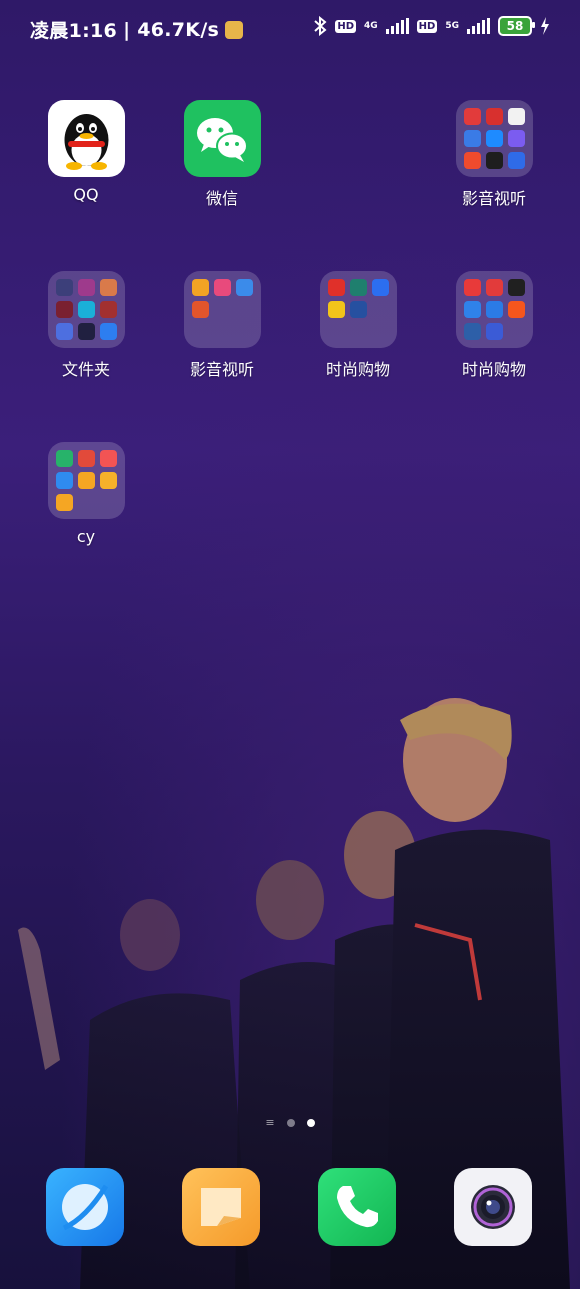 The image size is (580, 1289). Describe the element at coordinates (234, 29) in the screenshot. I see `notification-icon` at that location.